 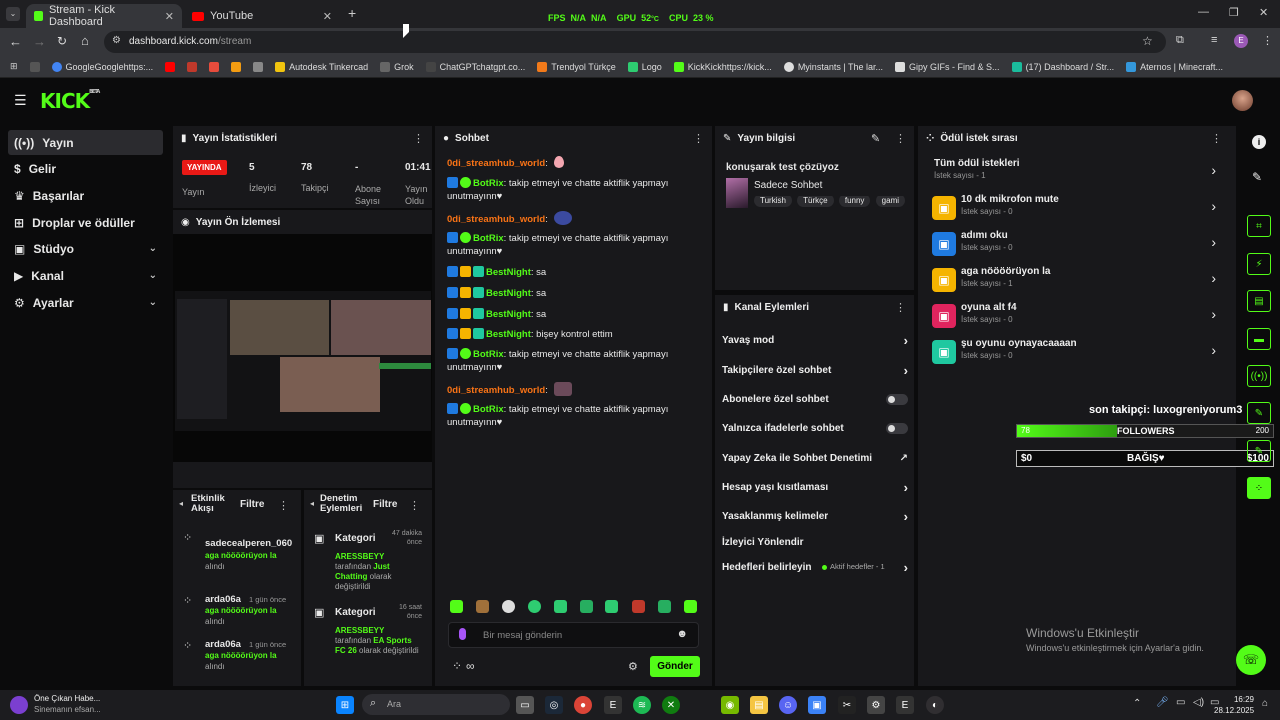 I want to click on edit-icon: ✎, so click(x=875, y=138).